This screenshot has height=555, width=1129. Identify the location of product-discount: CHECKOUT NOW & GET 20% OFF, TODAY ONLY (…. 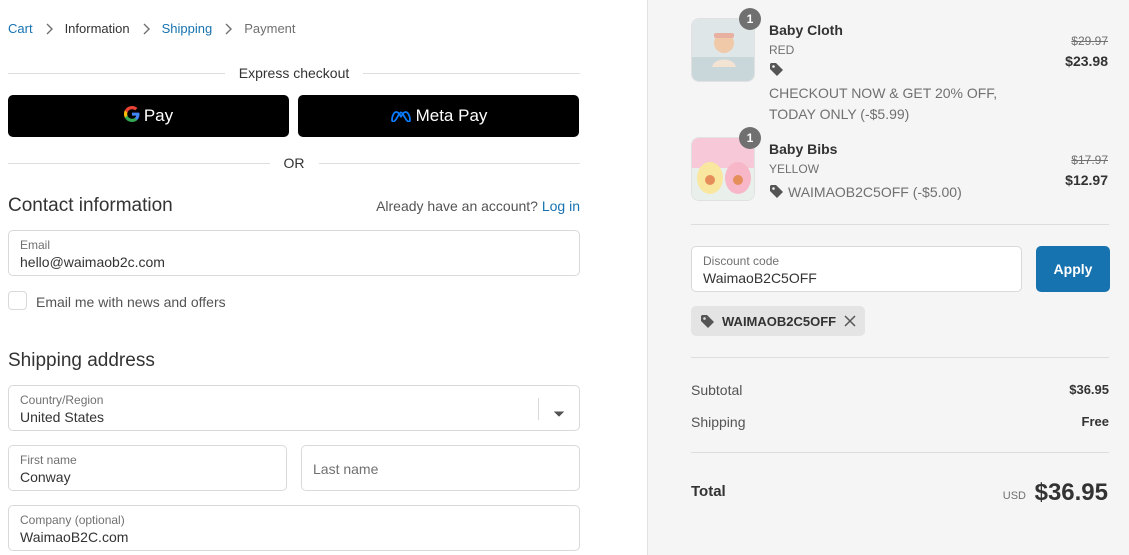
(883, 103).